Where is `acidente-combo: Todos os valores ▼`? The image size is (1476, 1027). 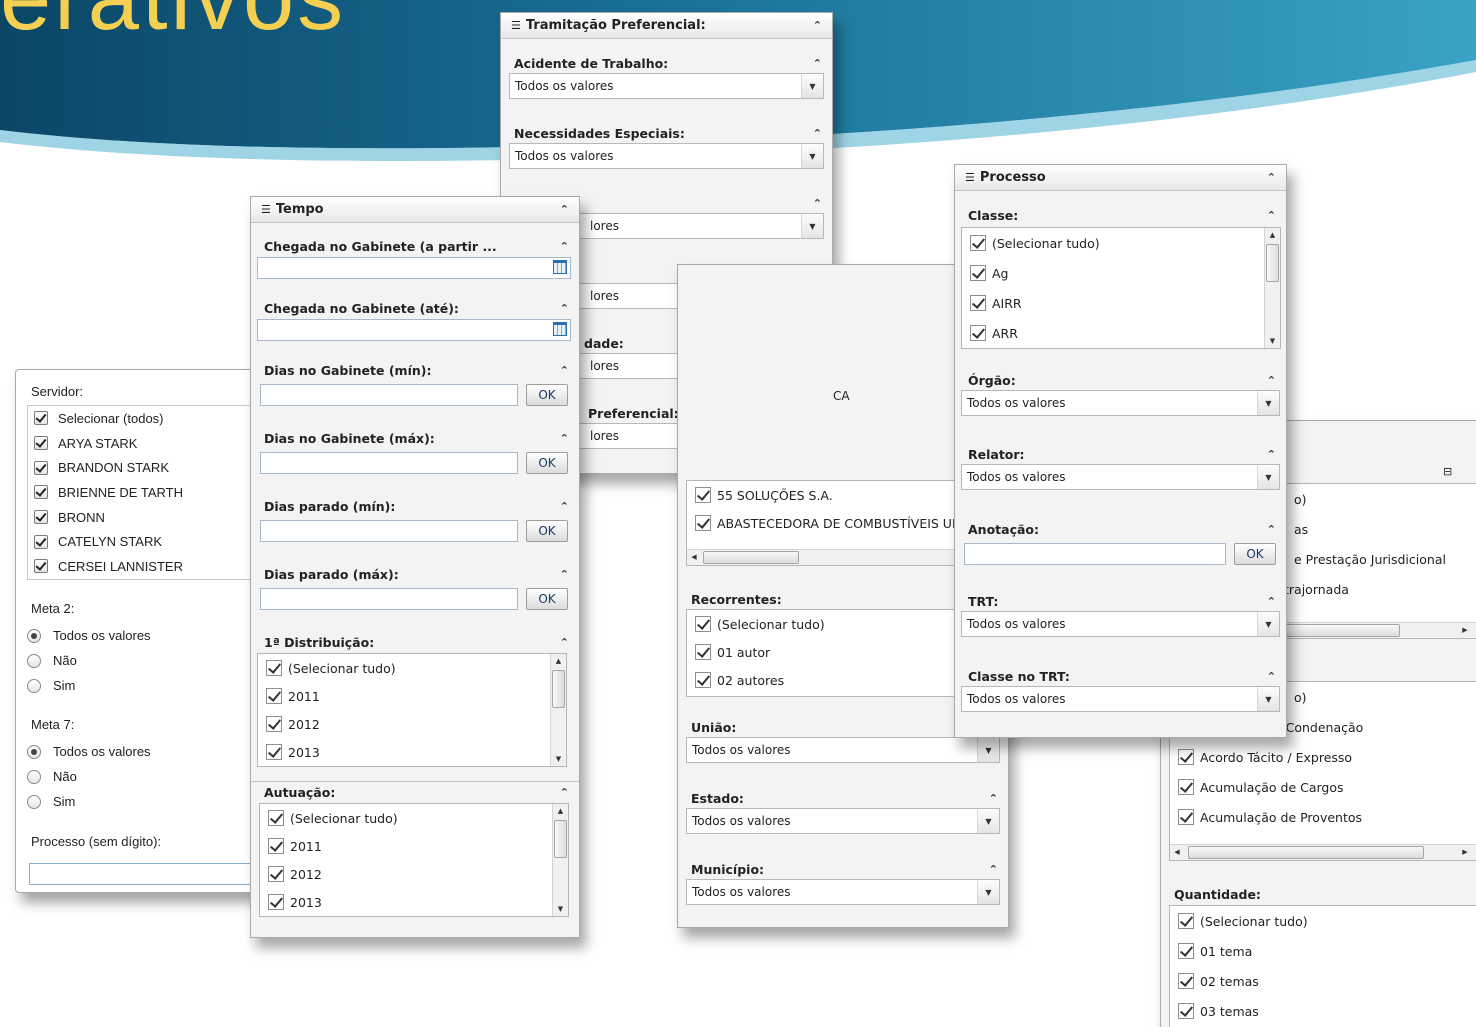 acidente-combo: Todos os valores ▼ is located at coordinates (666, 86).